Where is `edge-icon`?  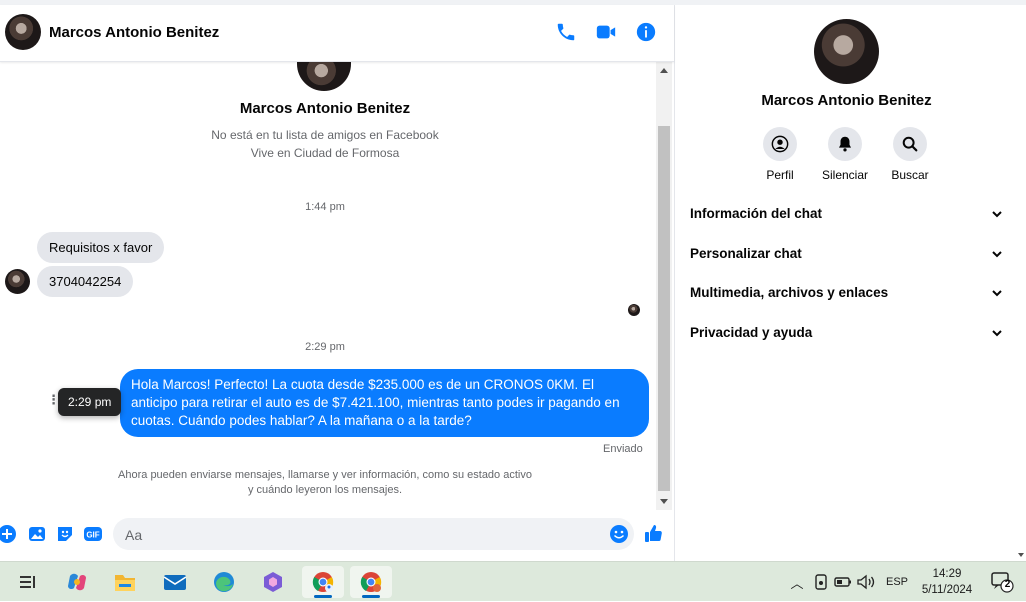 edge-icon is located at coordinates (224, 582).